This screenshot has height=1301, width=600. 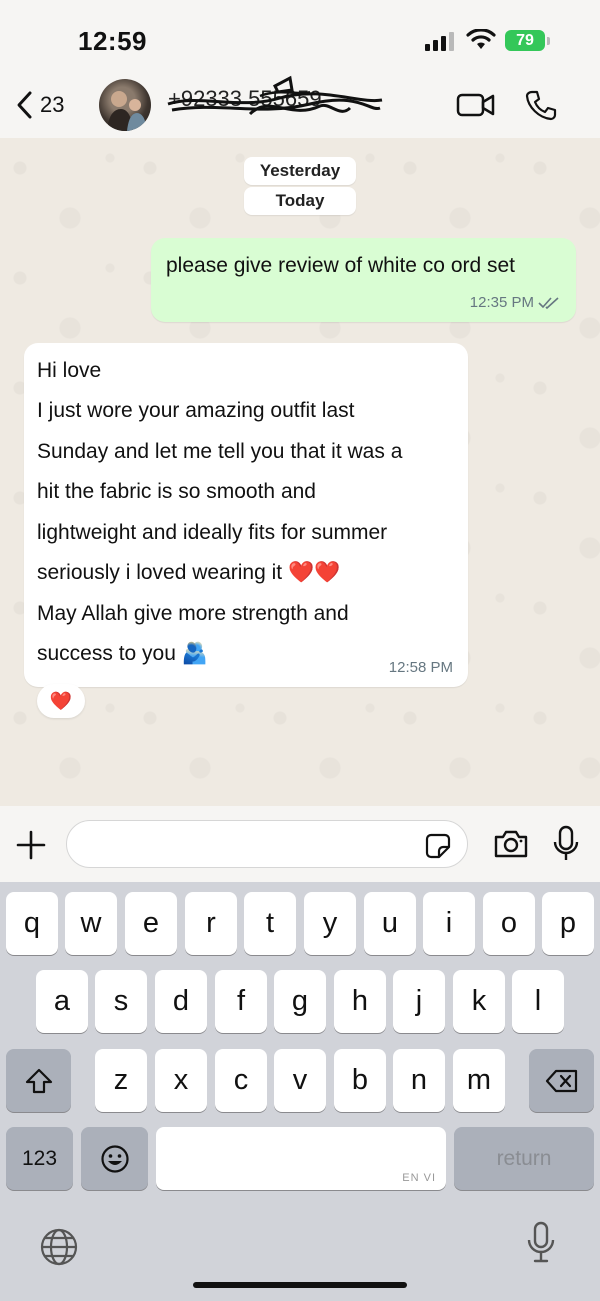 What do you see at coordinates (69, 370) in the screenshot?
I see `incoming-line: Hi love` at bounding box center [69, 370].